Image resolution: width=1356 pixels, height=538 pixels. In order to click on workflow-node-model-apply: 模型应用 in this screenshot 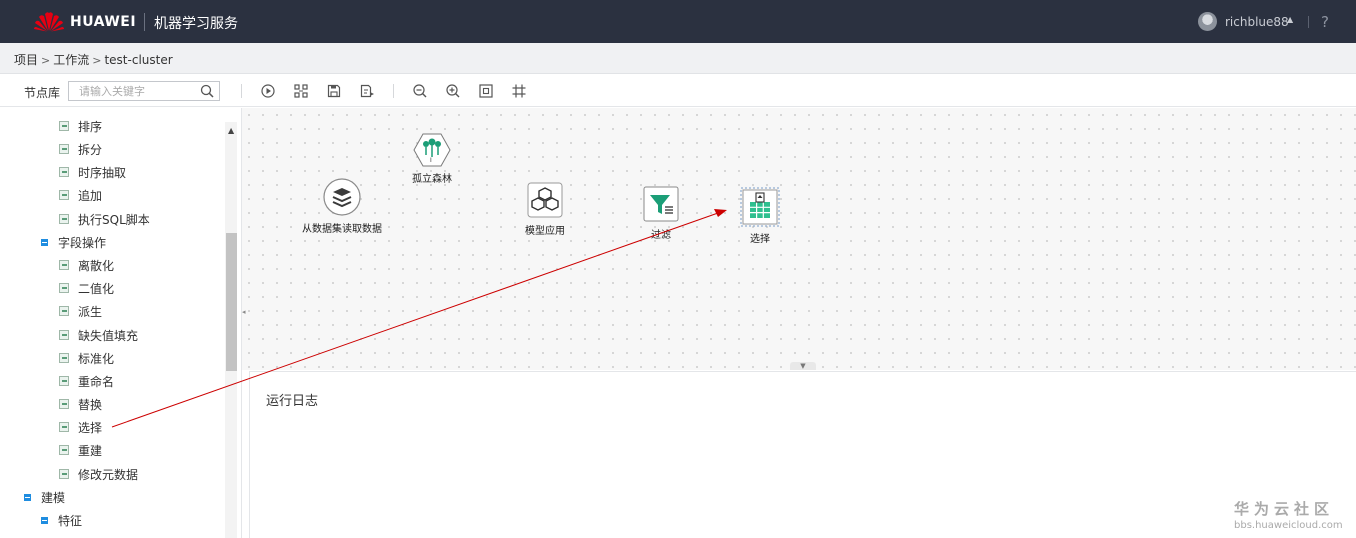, I will do `click(545, 209)`.